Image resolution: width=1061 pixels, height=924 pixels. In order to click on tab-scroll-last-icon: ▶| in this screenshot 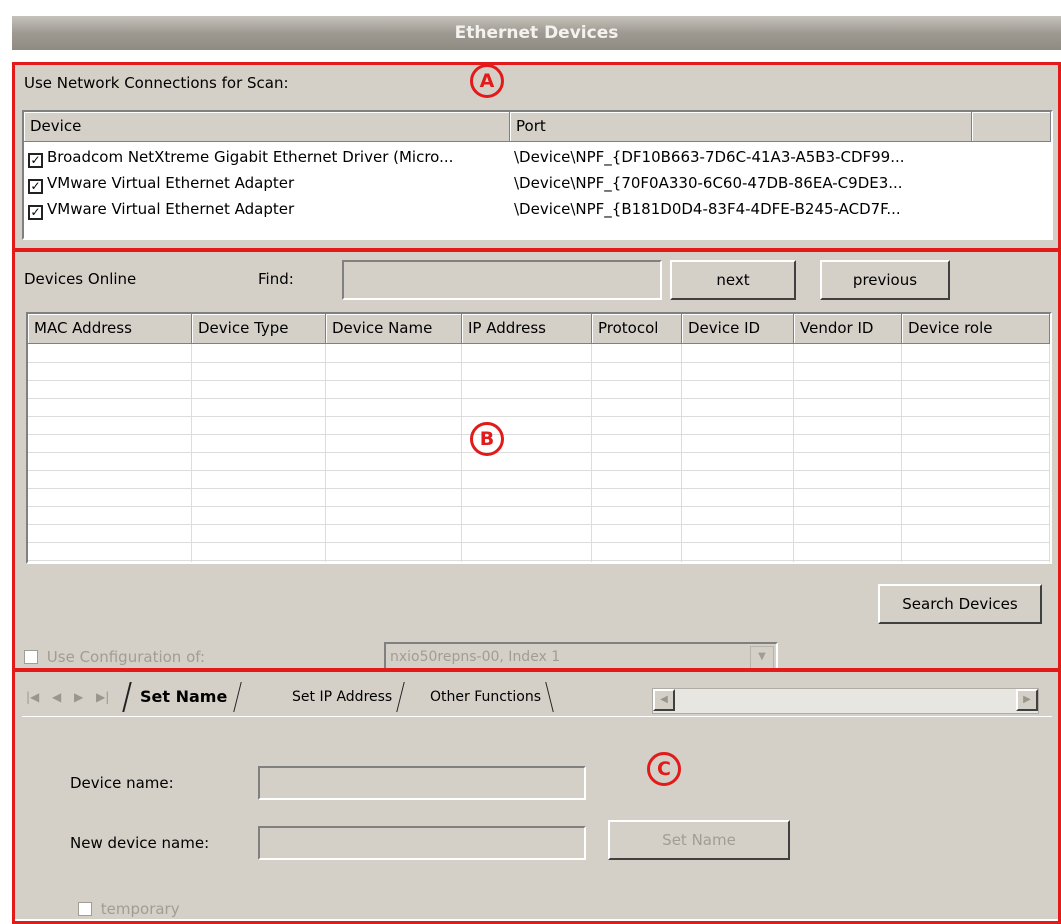, I will do `click(102, 697)`.